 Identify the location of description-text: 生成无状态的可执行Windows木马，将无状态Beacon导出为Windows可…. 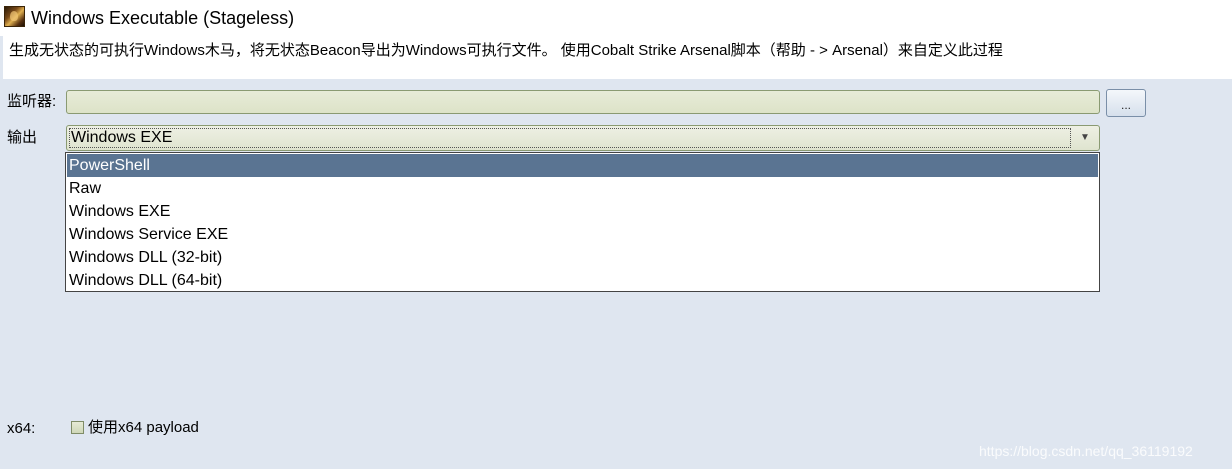
(506, 50).